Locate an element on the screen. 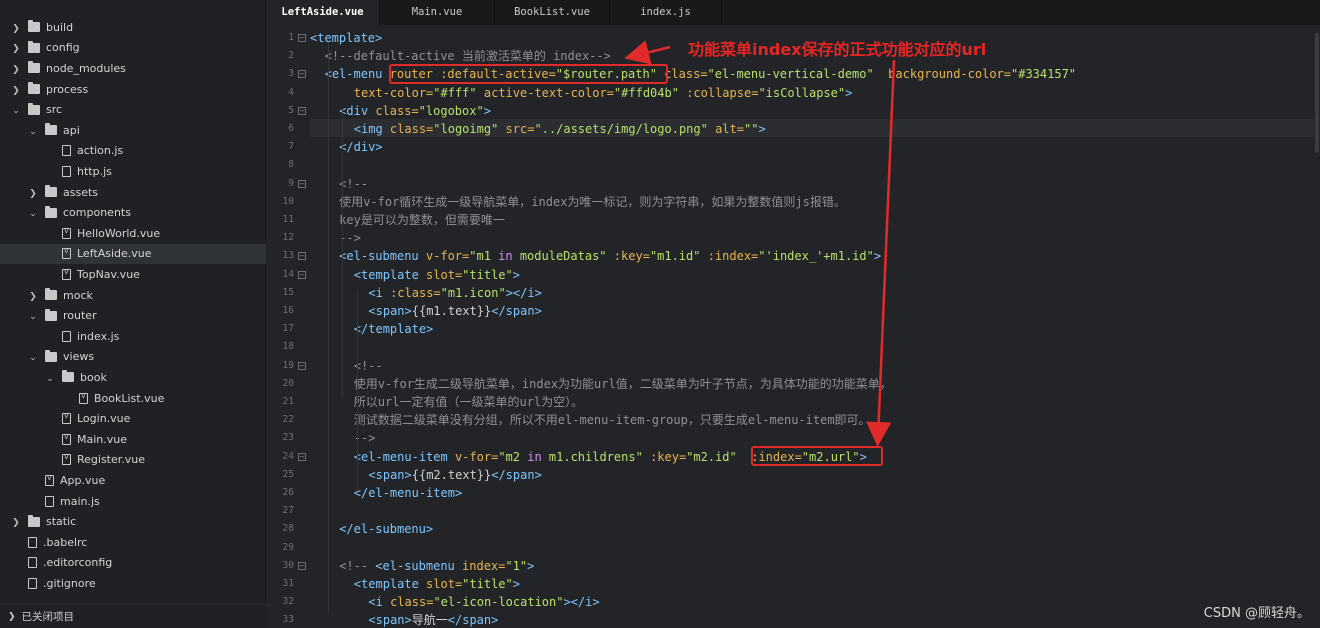 This screenshot has height=628, width=1320. code-token: <div is located at coordinates (357, 110).